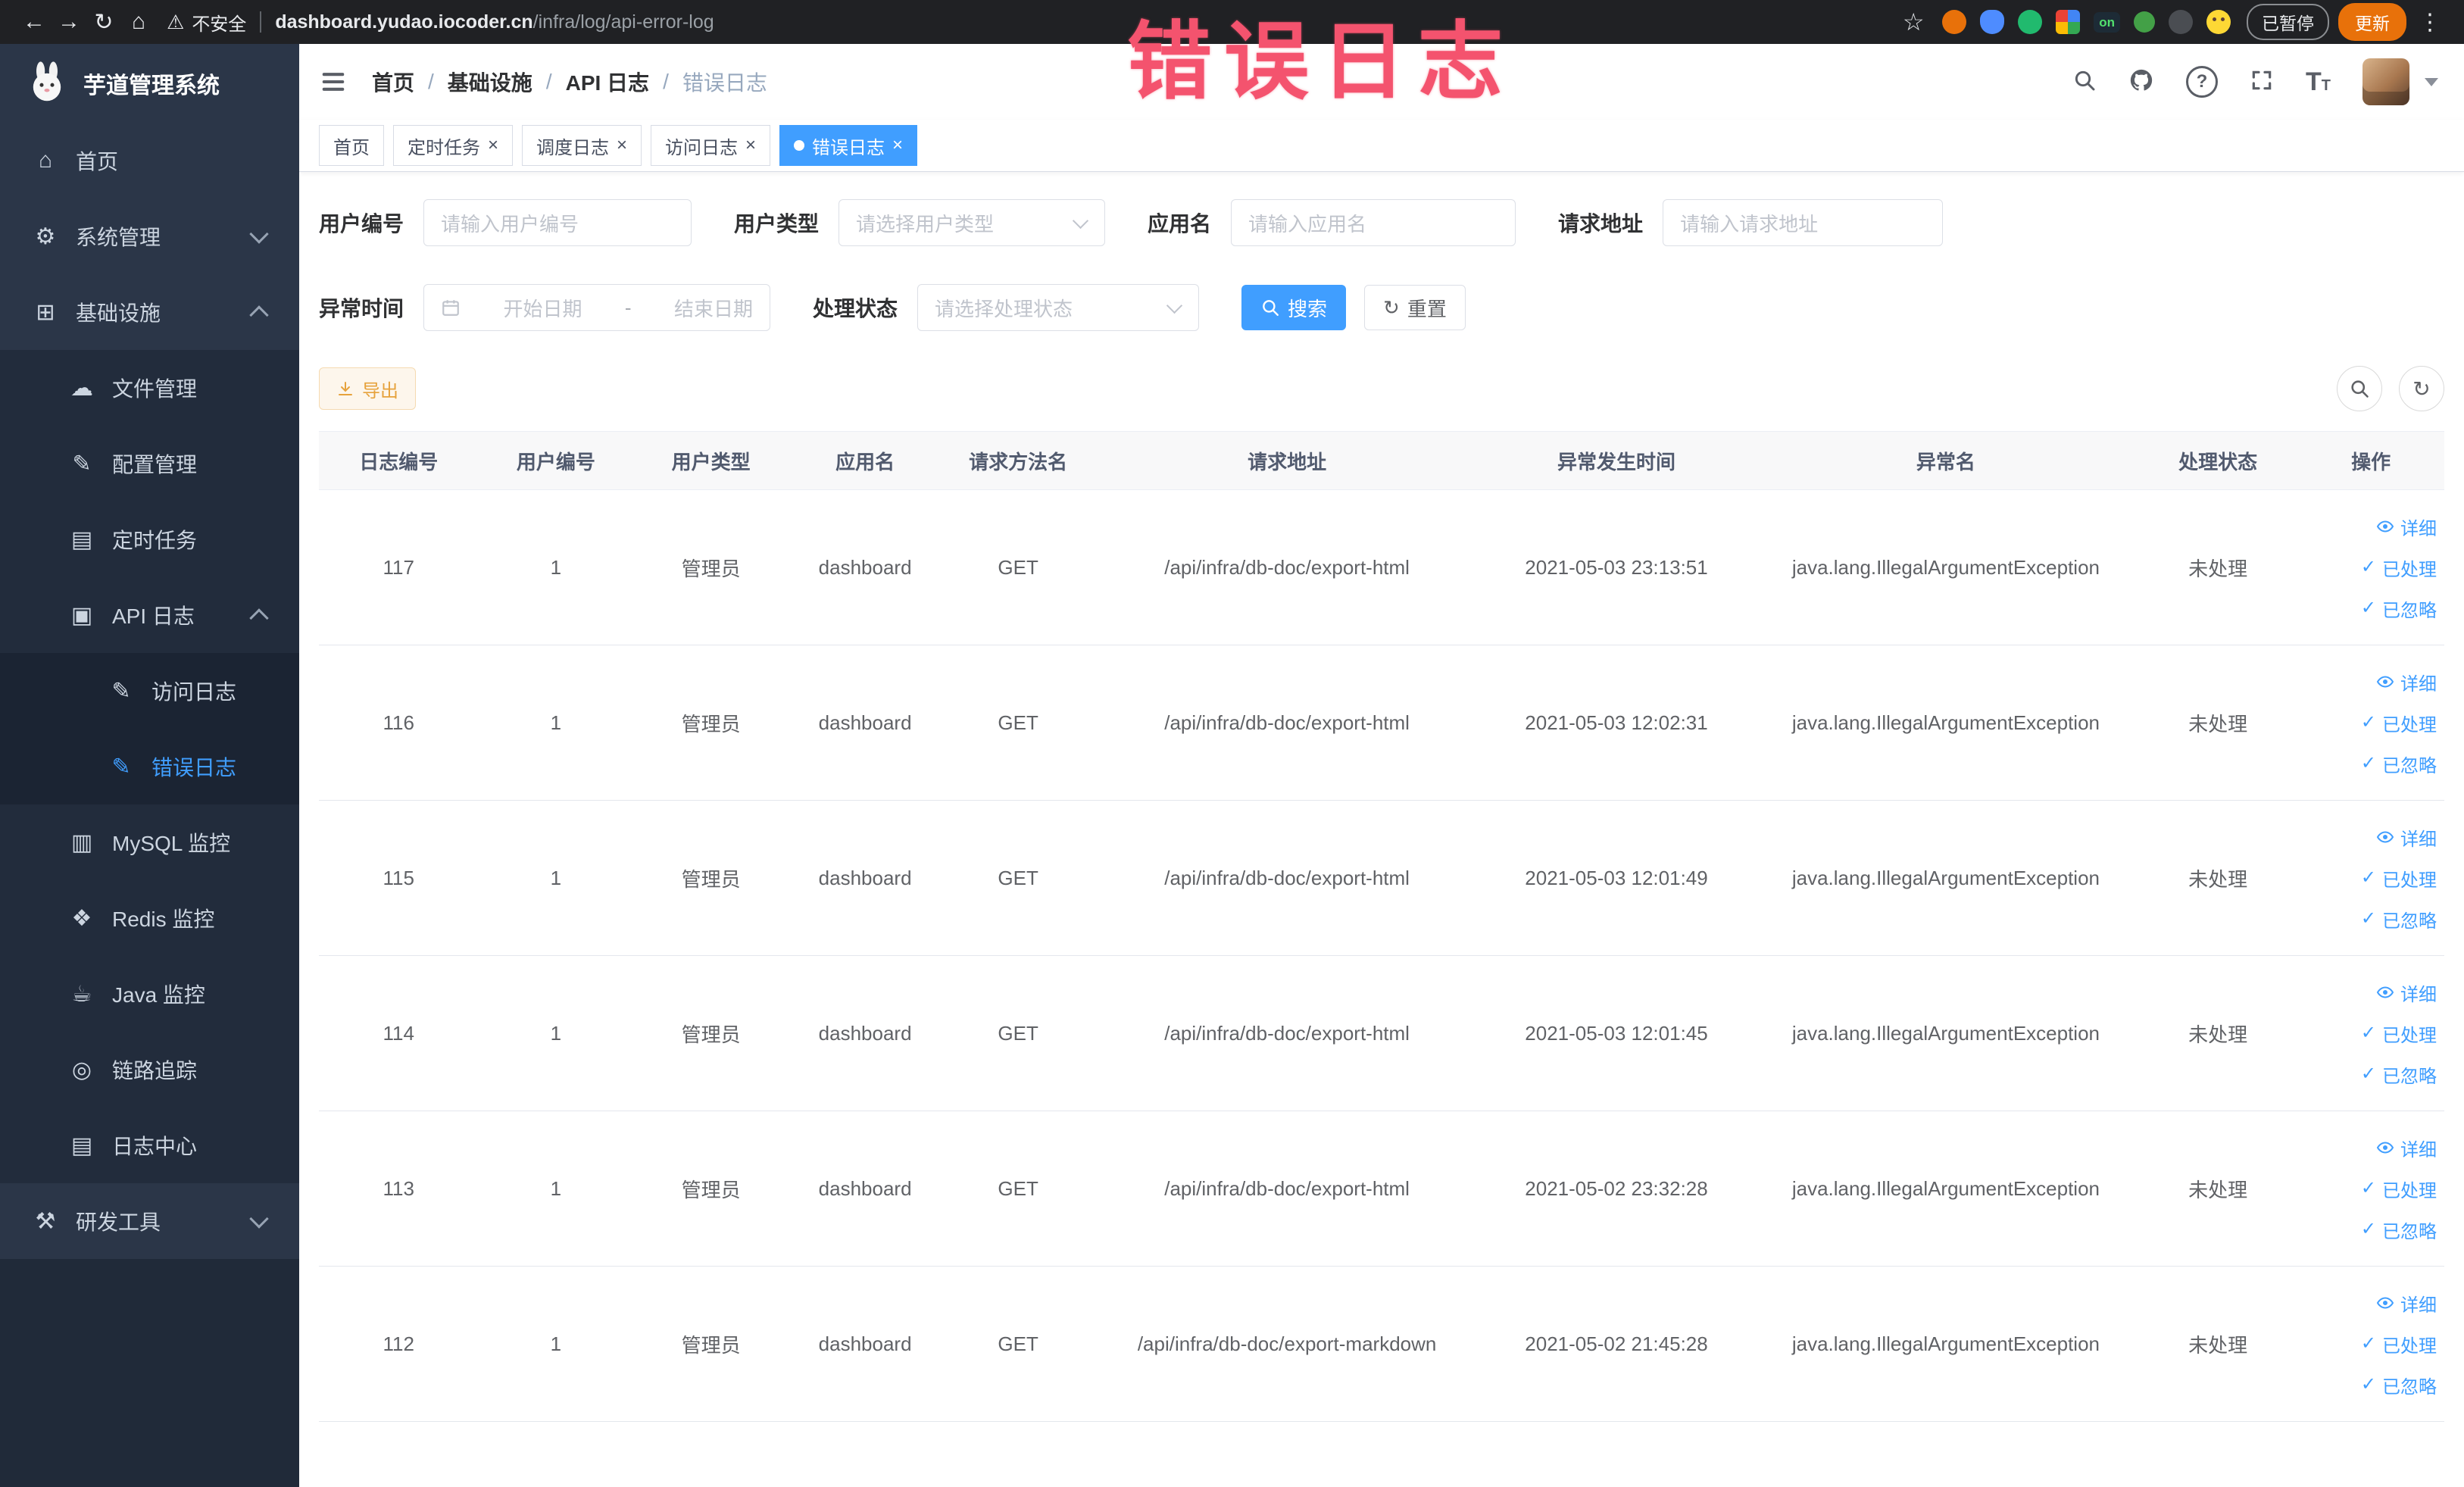 Image resolution: width=2464 pixels, height=1487 pixels. What do you see at coordinates (103, 22) in the screenshot?
I see `browser-reload-icon: ↻` at bounding box center [103, 22].